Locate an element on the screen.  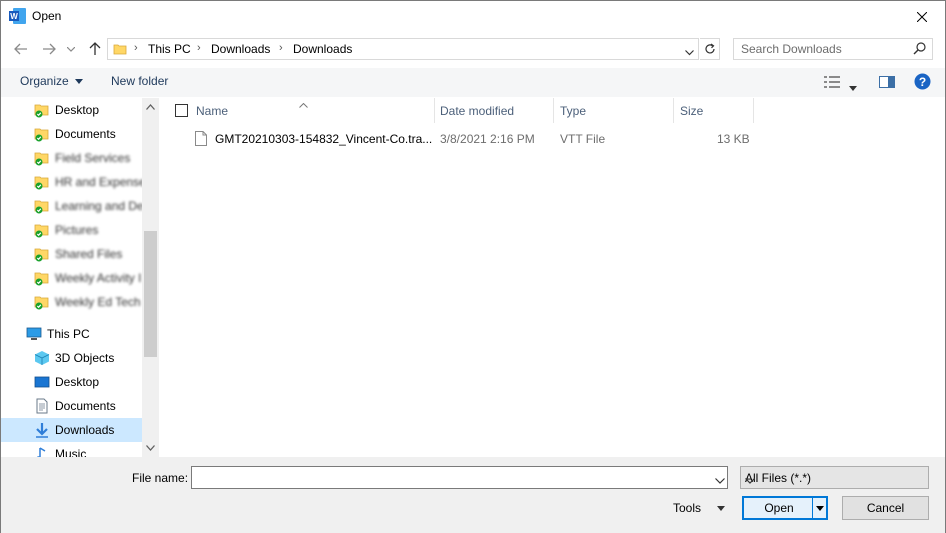
sidebar-item-3d-objects: 3D Objects is located at coordinates (71, 358).